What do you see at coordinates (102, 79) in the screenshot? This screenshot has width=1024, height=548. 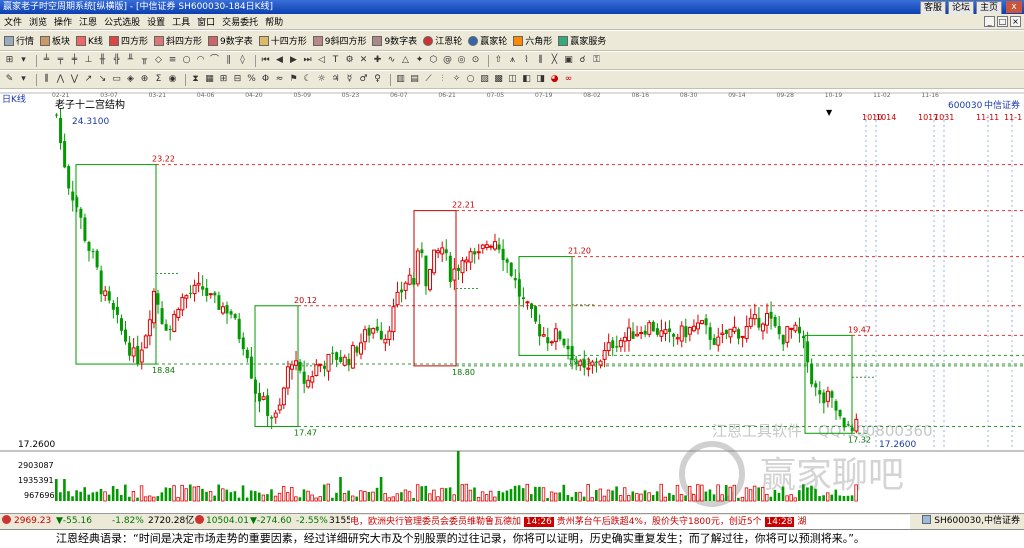 I see `fall-icon: ↘` at bounding box center [102, 79].